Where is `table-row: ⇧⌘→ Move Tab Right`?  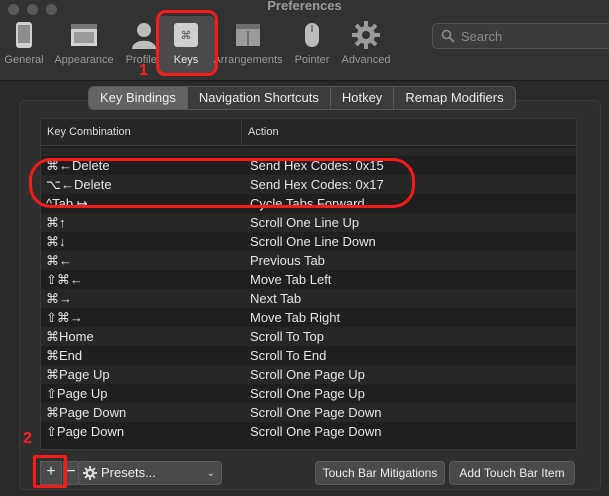 table-row: ⇧⌘→ Move Tab Right is located at coordinates (308, 317).